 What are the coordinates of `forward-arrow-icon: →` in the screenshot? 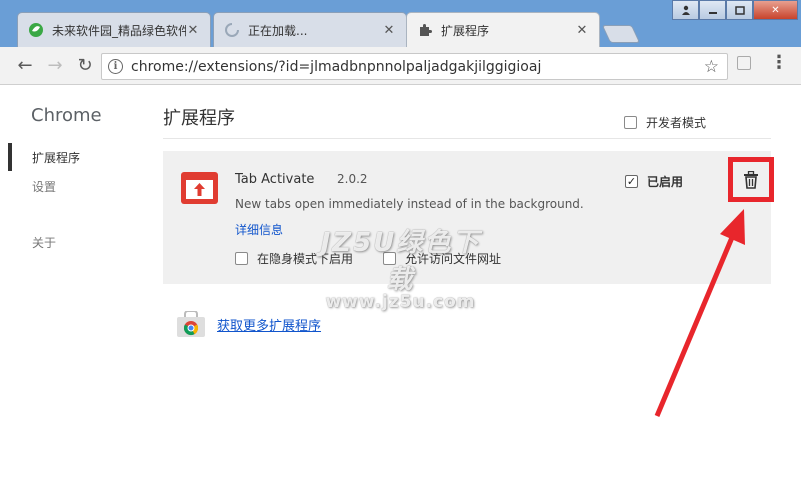 It's located at (55, 66).